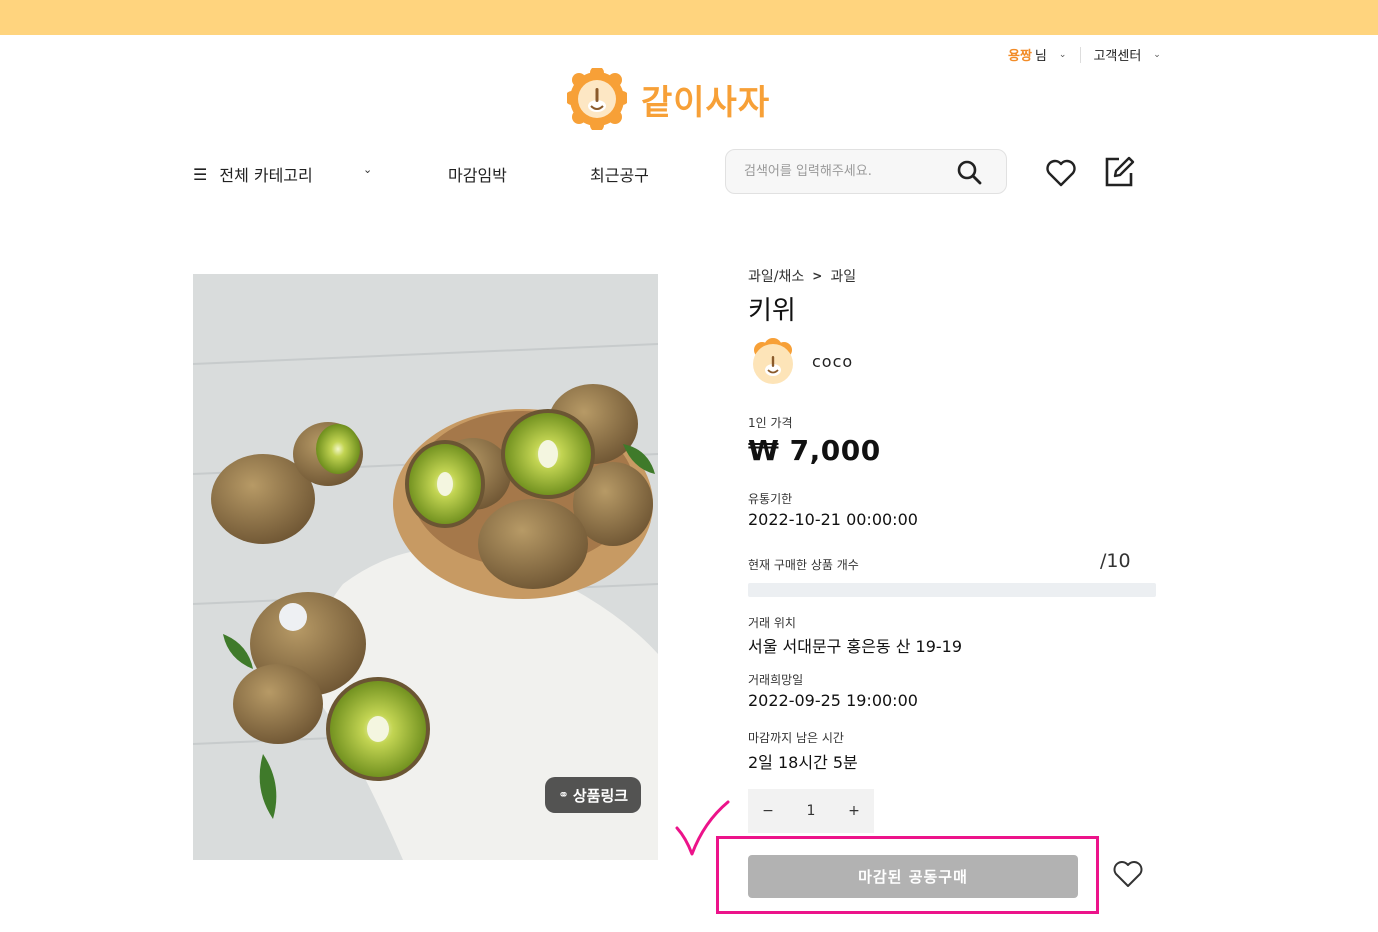 The image size is (1378, 932). I want to click on search-input, so click(836, 171).